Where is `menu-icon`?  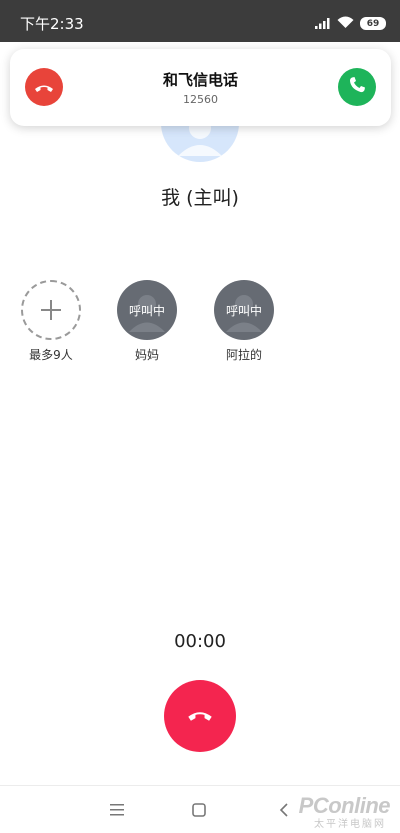 menu-icon is located at coordinates (117, 810).